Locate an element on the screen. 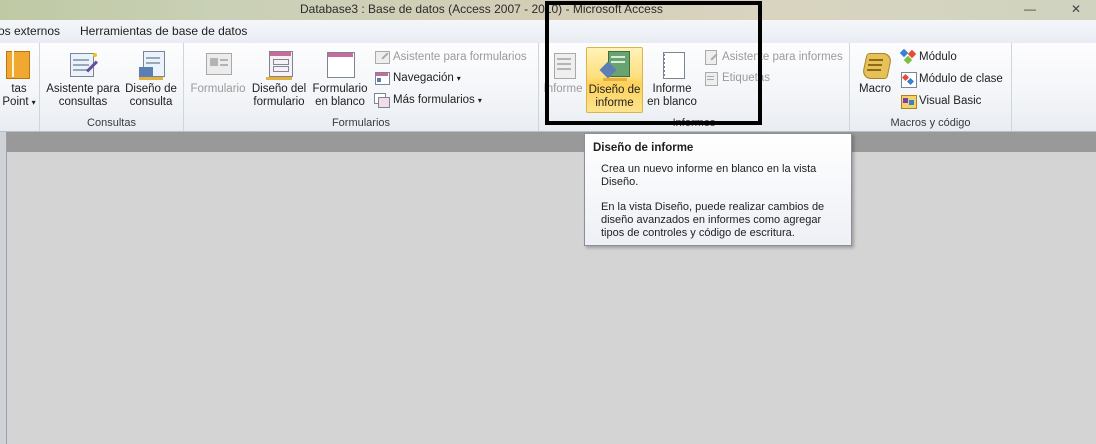 The image size is (1096, 444). group-label-formularios: Formularios is located at coordinates (361, 123).